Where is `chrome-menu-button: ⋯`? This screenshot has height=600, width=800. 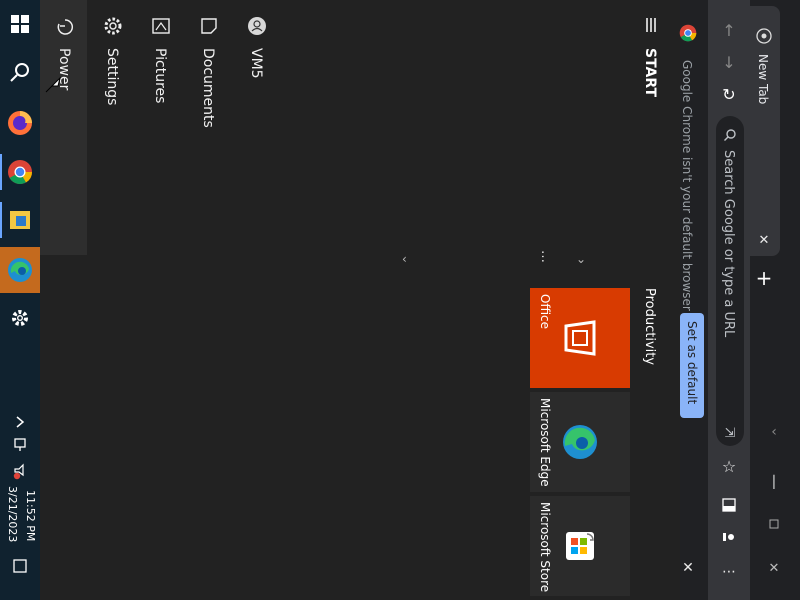 chrome-menu-button: ⋯ is located at coordinates (729, 572).